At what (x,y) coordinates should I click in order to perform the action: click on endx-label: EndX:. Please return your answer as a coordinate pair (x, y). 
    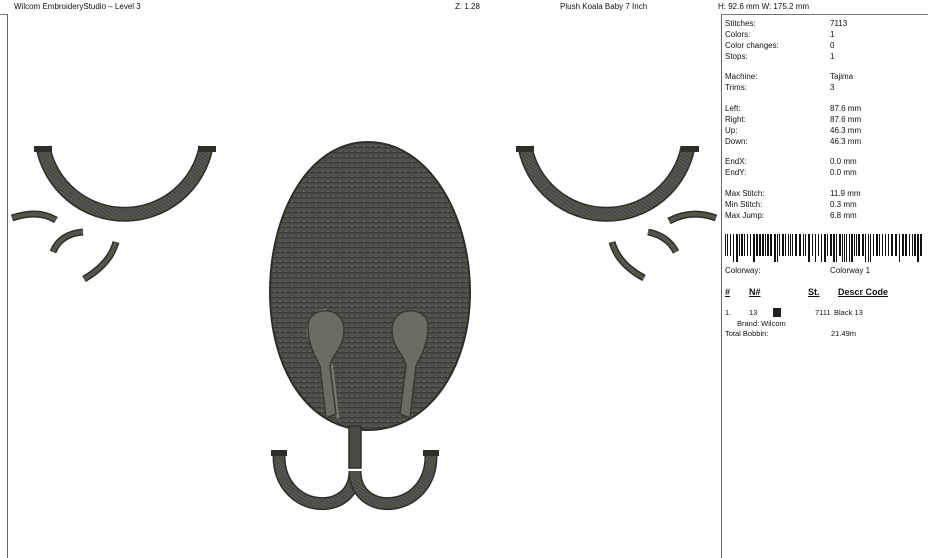
    Looking at the image, I should click on (736, 161).